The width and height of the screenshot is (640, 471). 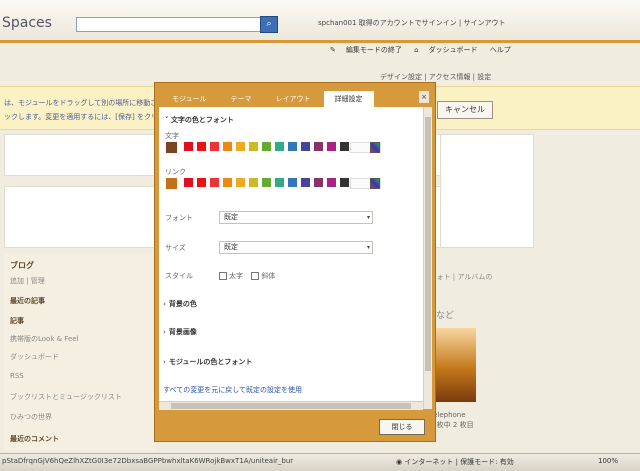 I want to click on dialog-tabs: モジュール テーマ レイアウト 詳細設定, so click(x=268, y=99).